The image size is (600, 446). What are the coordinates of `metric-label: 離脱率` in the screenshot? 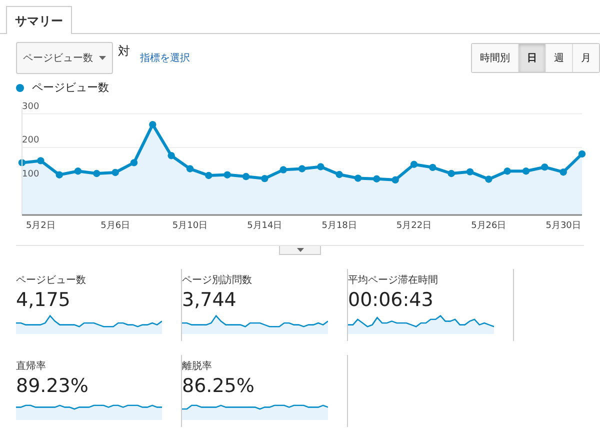 It's located at (197, 366).